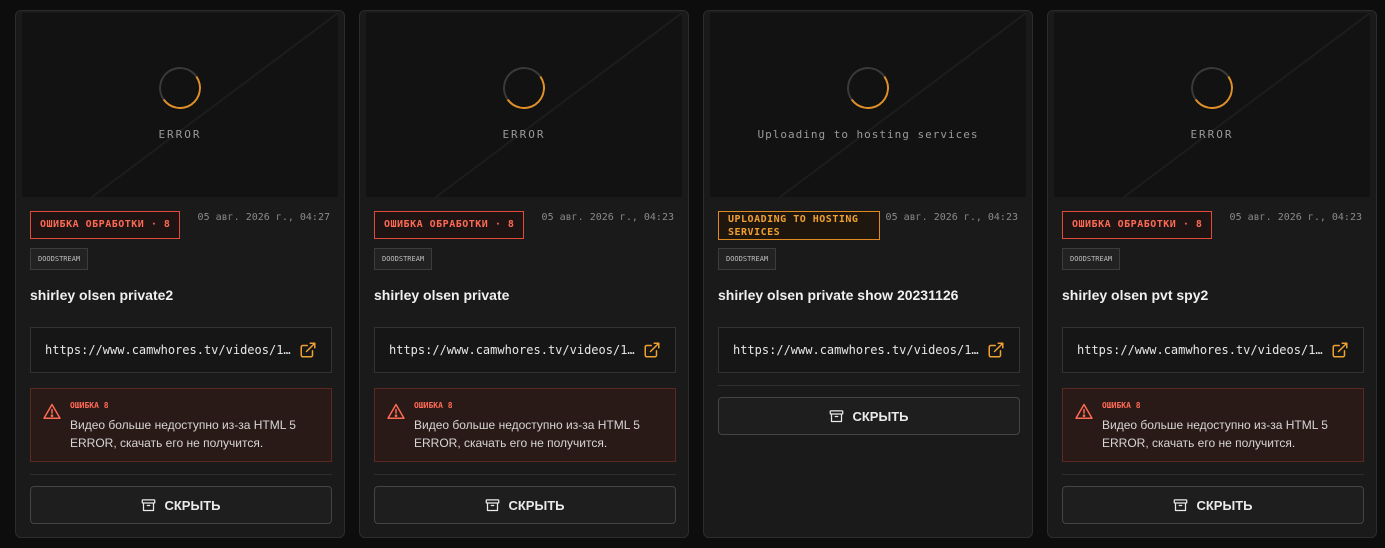  Describe the element at coordinates (1135, 295) in the screenshot. I see `video-title: shirley olsen pvt spy2` at that location.